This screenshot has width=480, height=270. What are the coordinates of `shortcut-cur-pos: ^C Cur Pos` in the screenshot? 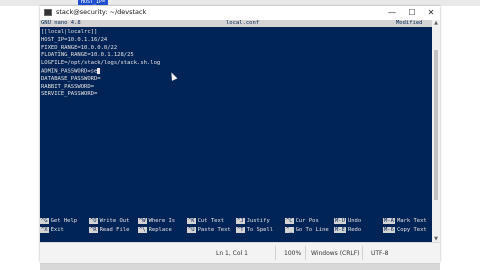 It's located at (302, 221).